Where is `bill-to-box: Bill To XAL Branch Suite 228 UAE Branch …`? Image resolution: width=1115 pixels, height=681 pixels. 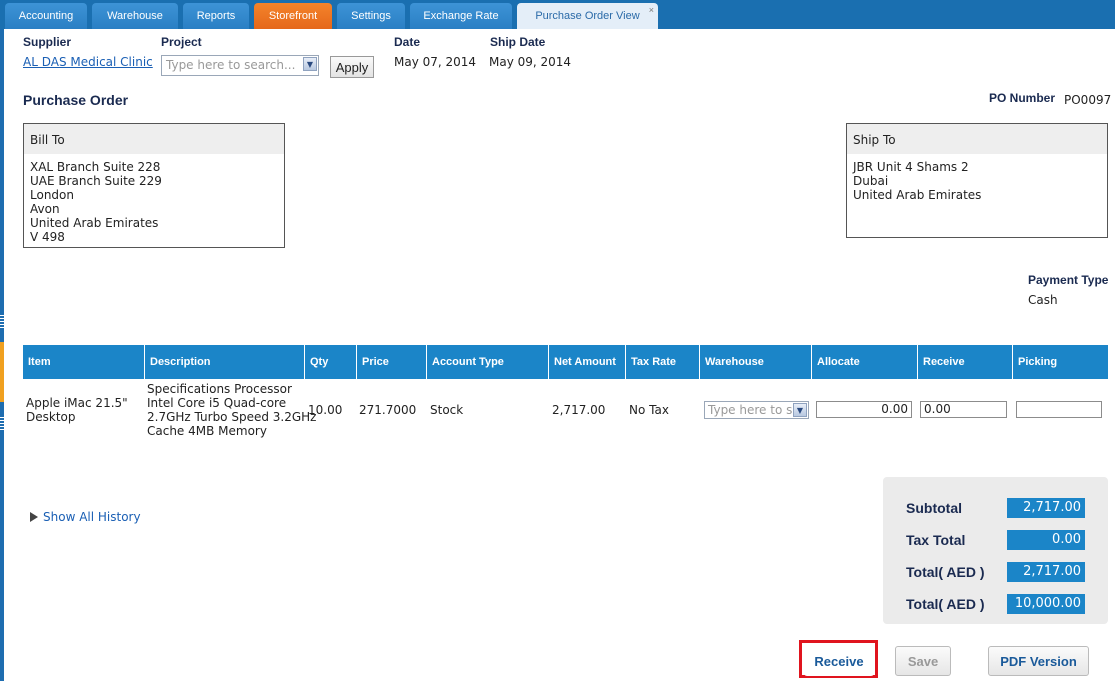 bill-to-box: Bill To XAL Branch Suite 228 UAE Branch … is located at coordinates (154, 185).